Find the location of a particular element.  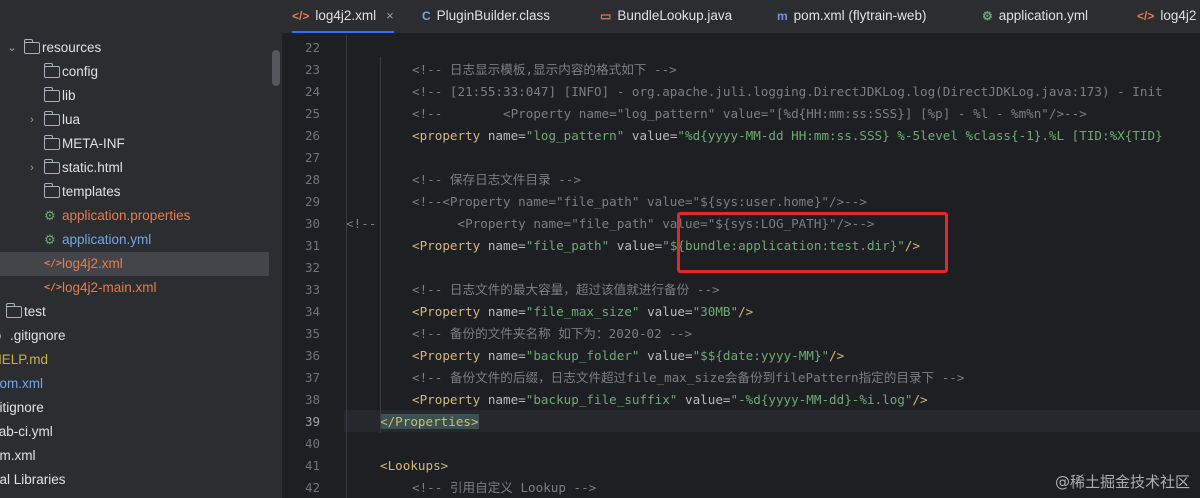

tab-pluginbuilder-class: C PluginBuilder.class is located at coordinates (486, 16).